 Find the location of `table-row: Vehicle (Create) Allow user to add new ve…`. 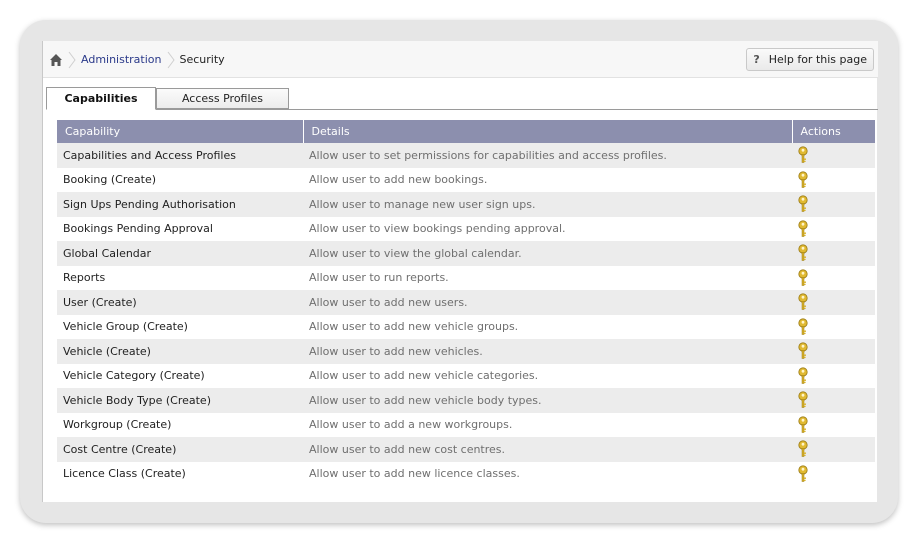

table-row: Vehicle (Create) Allow user to add new ve… is located at coordinates (466, 351).